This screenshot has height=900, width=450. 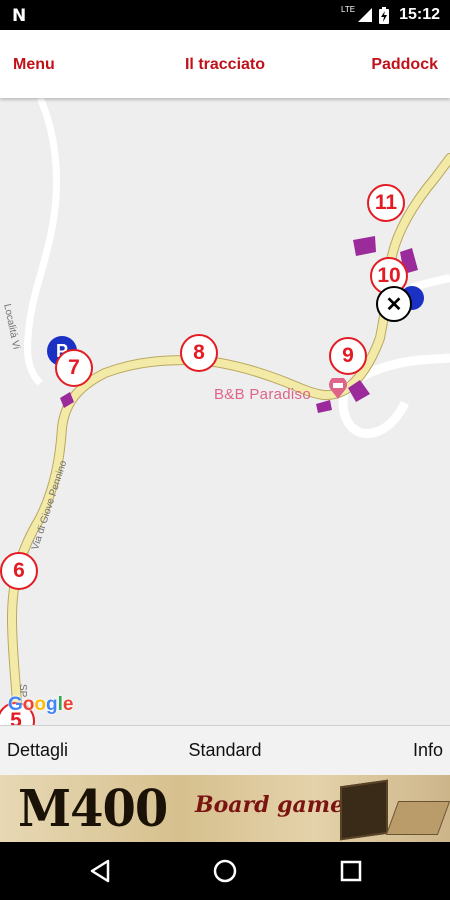 I want to click on back-icon, so click(x=100, y=871).